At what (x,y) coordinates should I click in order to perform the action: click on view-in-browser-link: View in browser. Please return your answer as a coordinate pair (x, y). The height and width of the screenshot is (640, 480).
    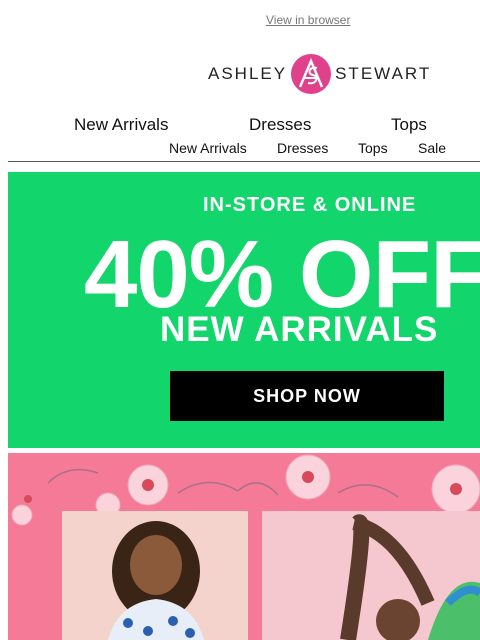
    Looking at the image, I should click on (308, 20).